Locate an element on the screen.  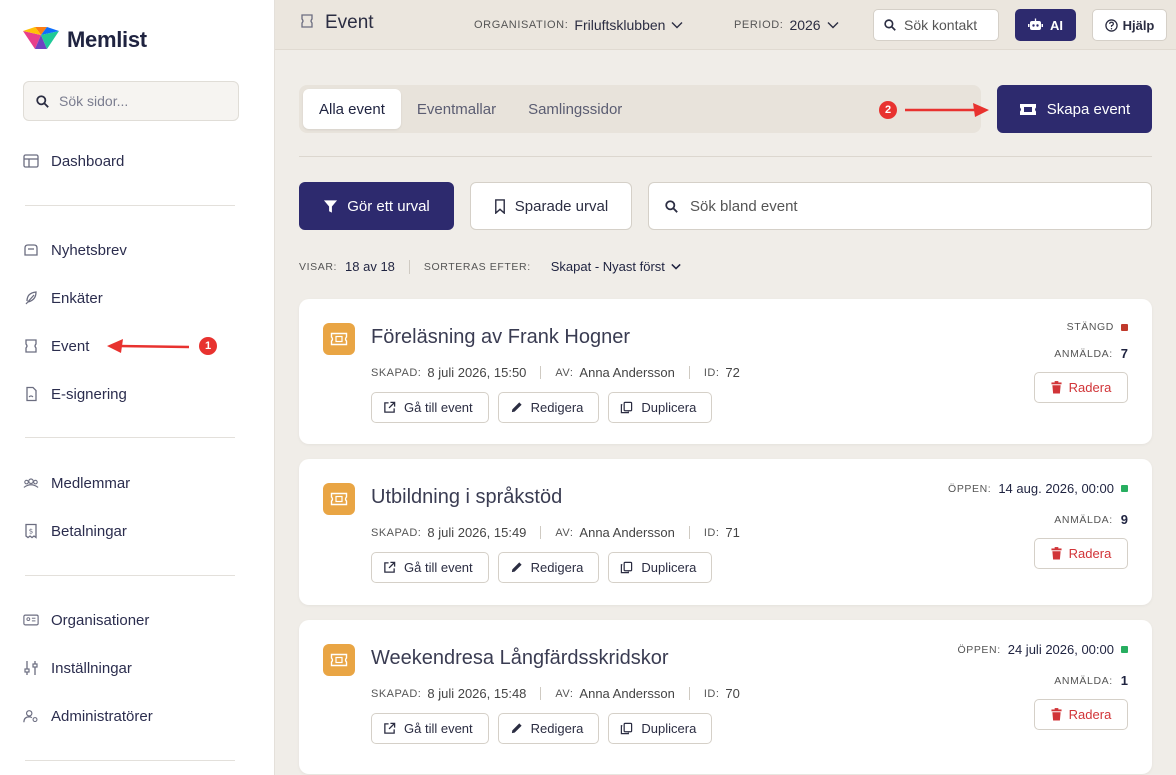
filter-button: Gör ett urval is located at coordinates (376, 206).